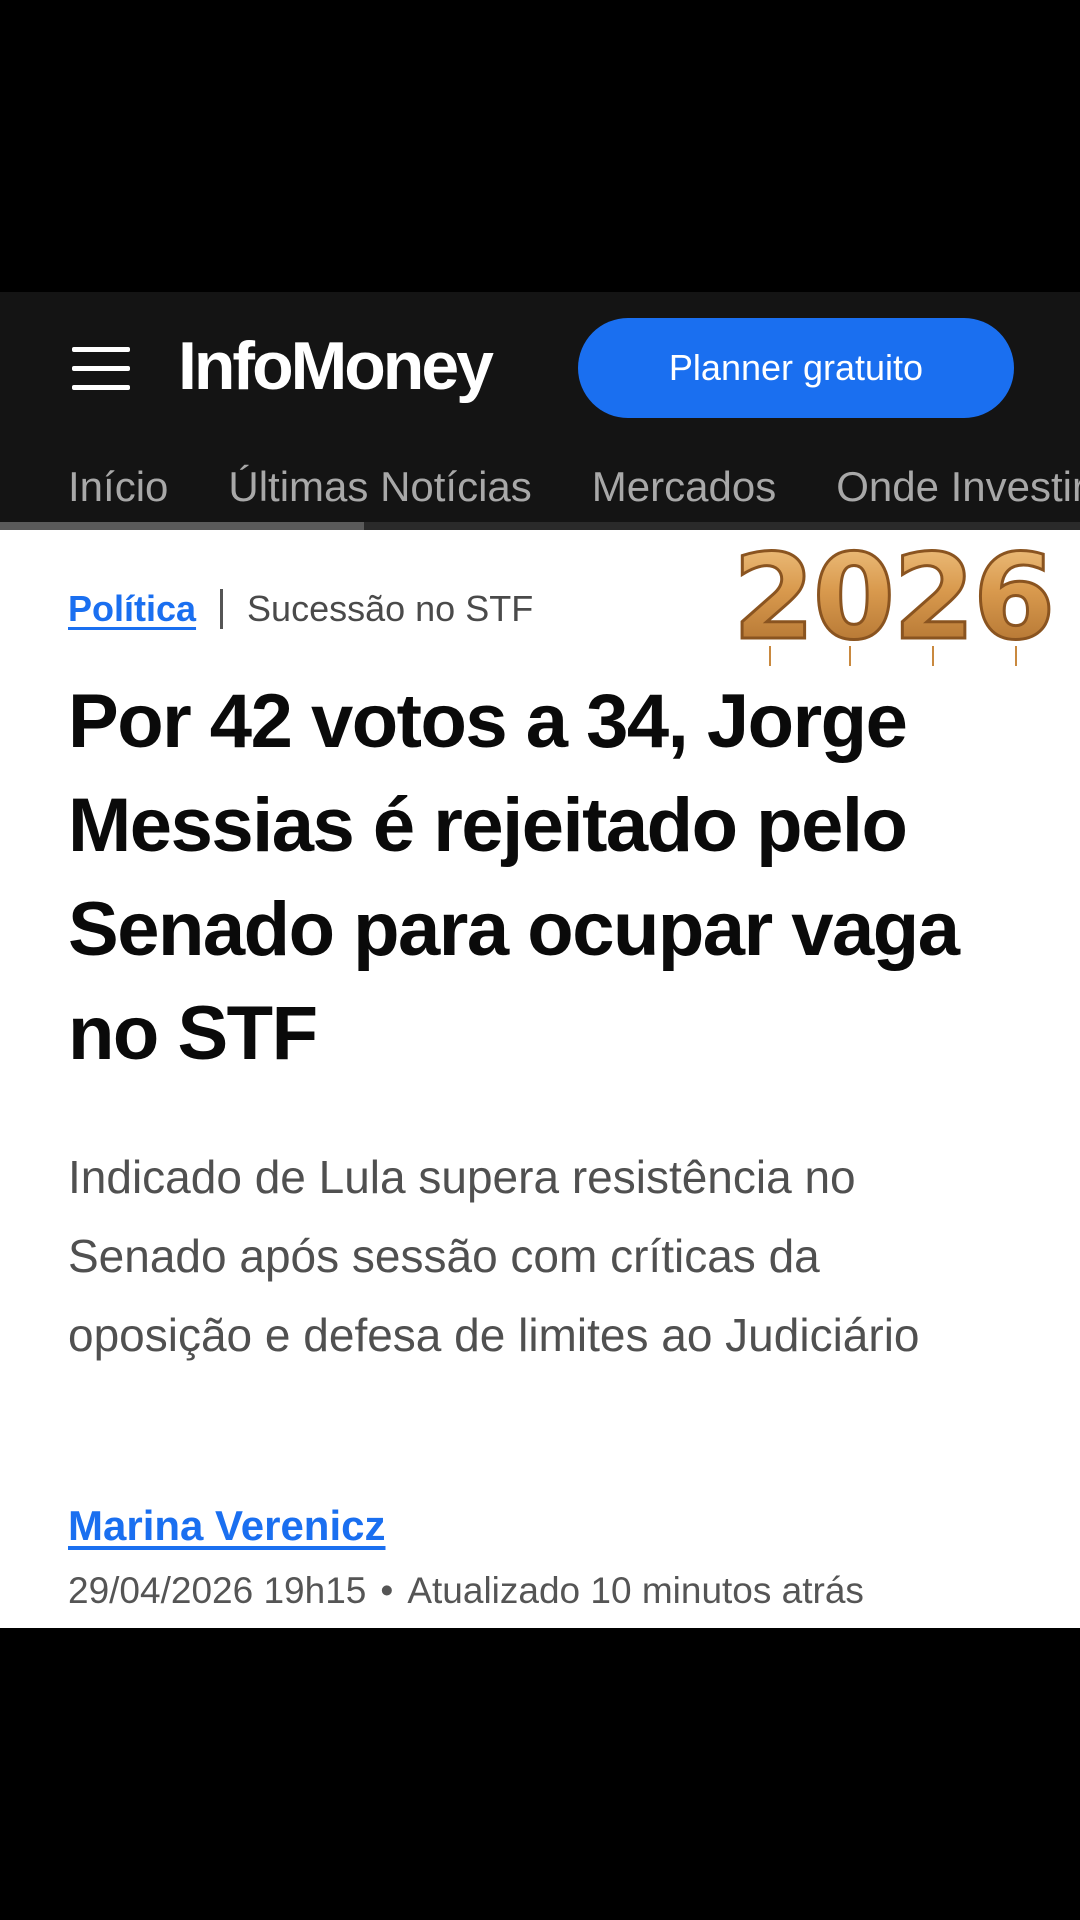  Describe the element at coordinates (635, 1590) in the screenshot. I see `updated-time: Atualizado 10 minutos atrás` at that location.